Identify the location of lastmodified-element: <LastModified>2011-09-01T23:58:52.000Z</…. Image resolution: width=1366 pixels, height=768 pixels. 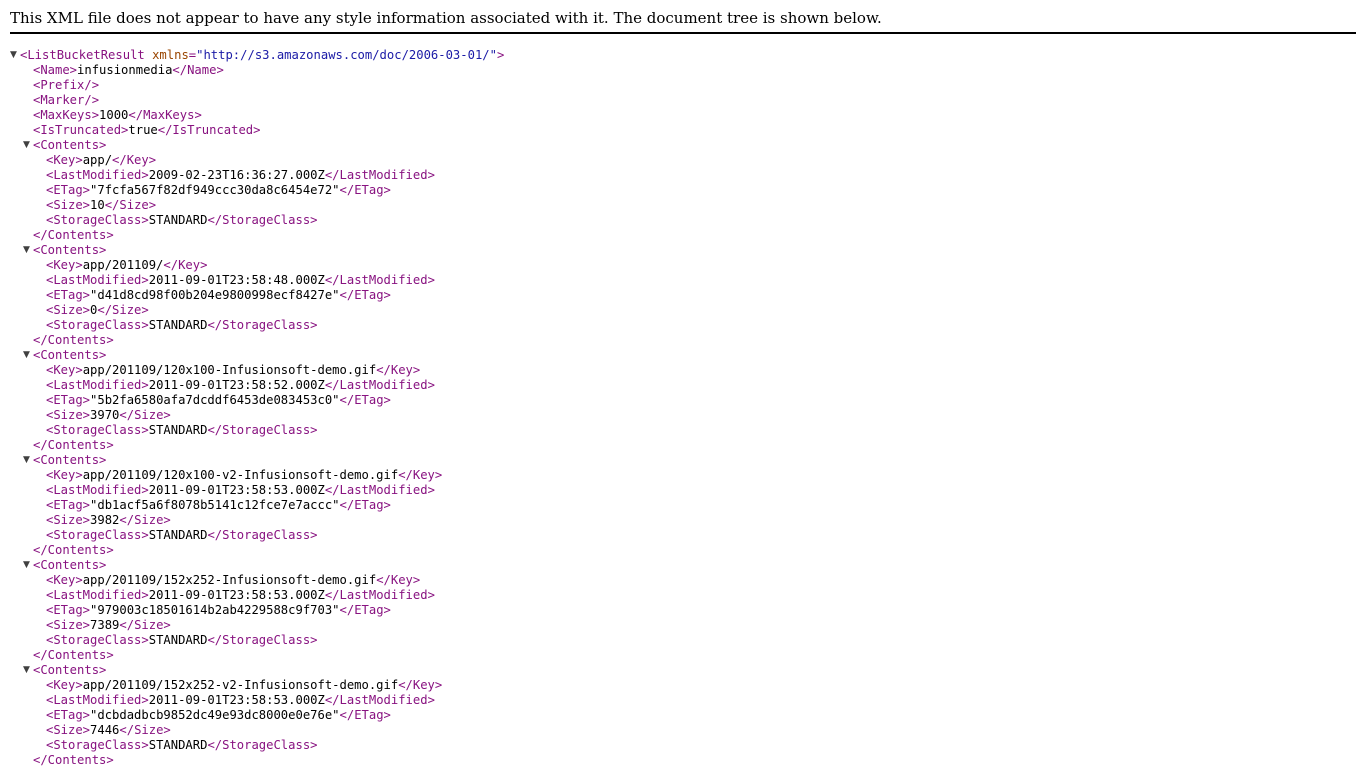
(240, 385).